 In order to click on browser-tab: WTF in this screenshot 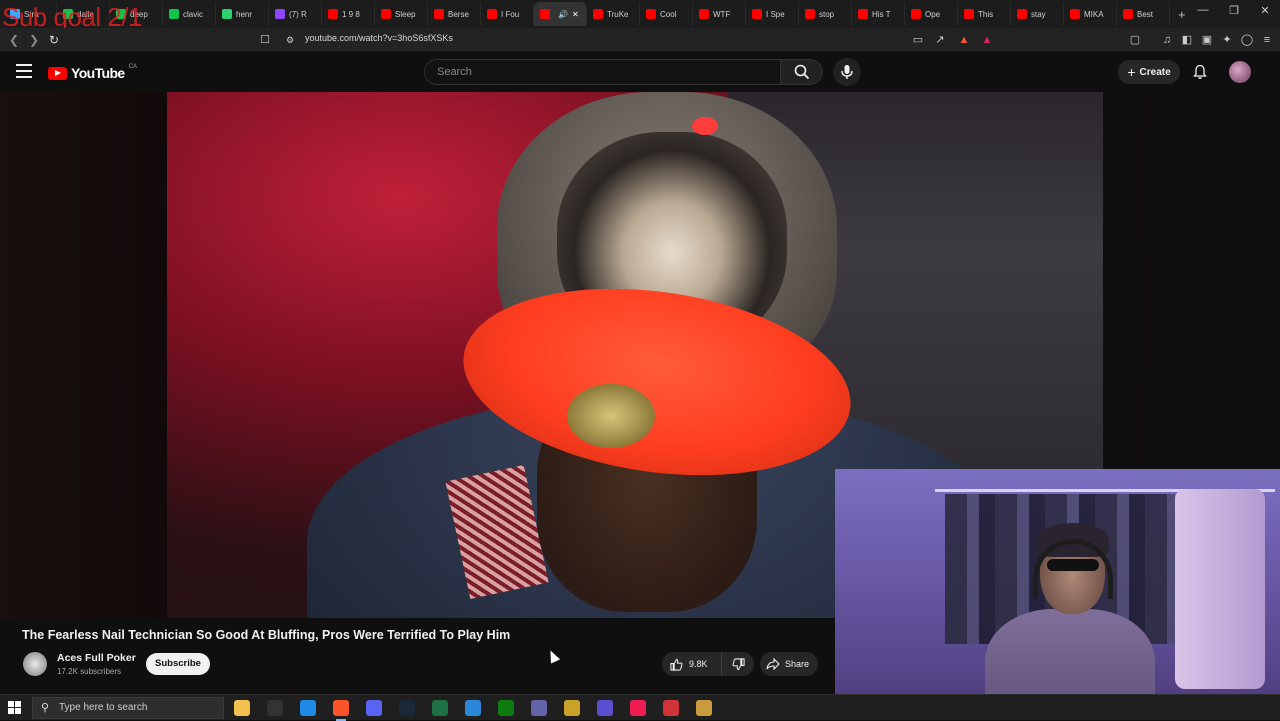, I will do `click(719, 14)`.